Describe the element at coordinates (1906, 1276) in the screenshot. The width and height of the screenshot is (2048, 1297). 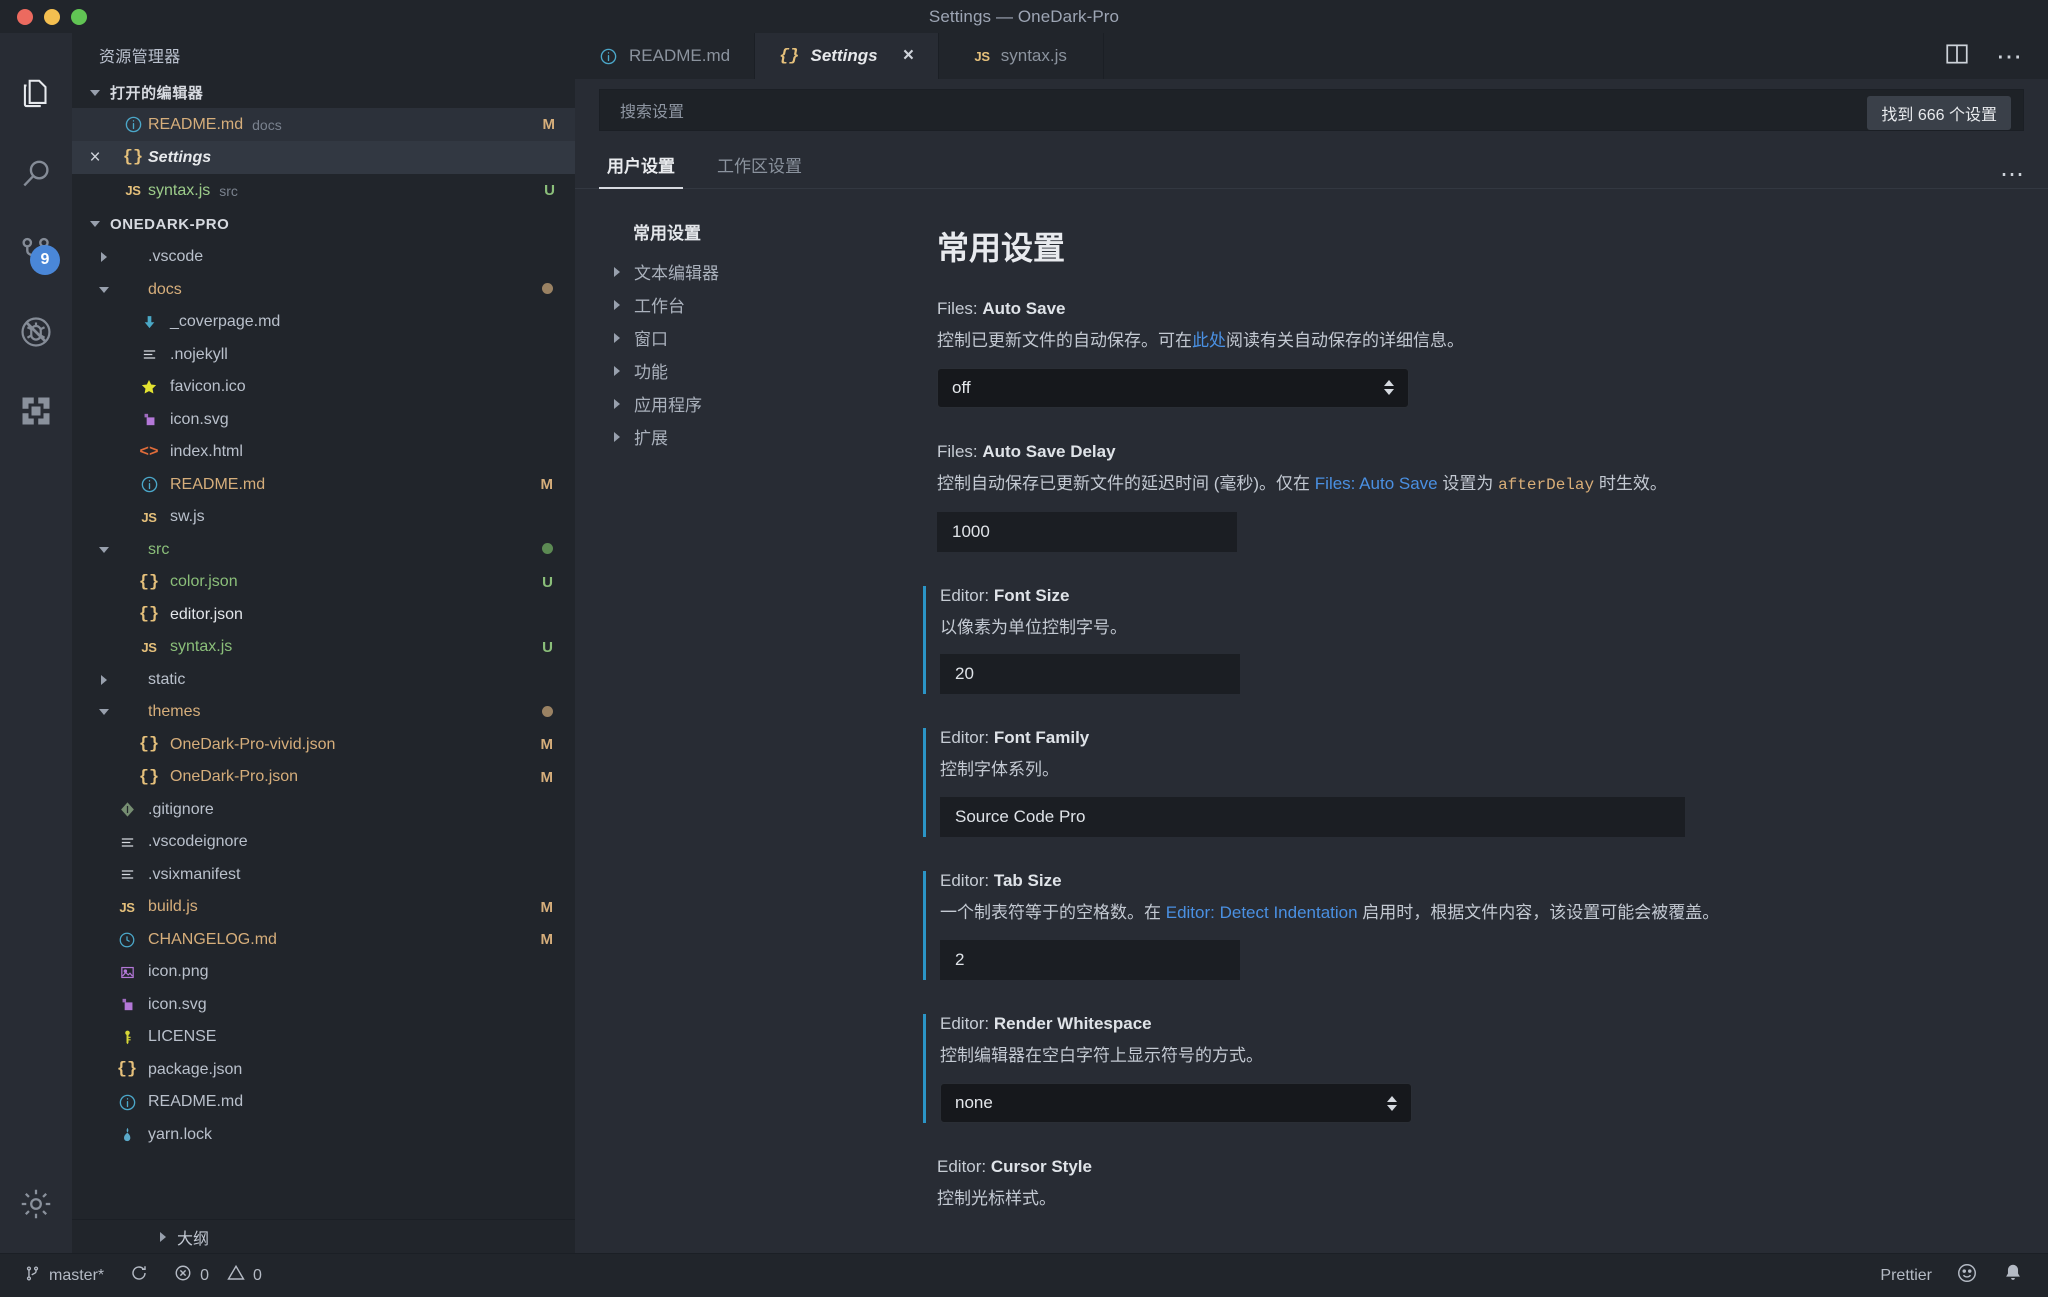
I see `status-prettier: Prettier` at that location.